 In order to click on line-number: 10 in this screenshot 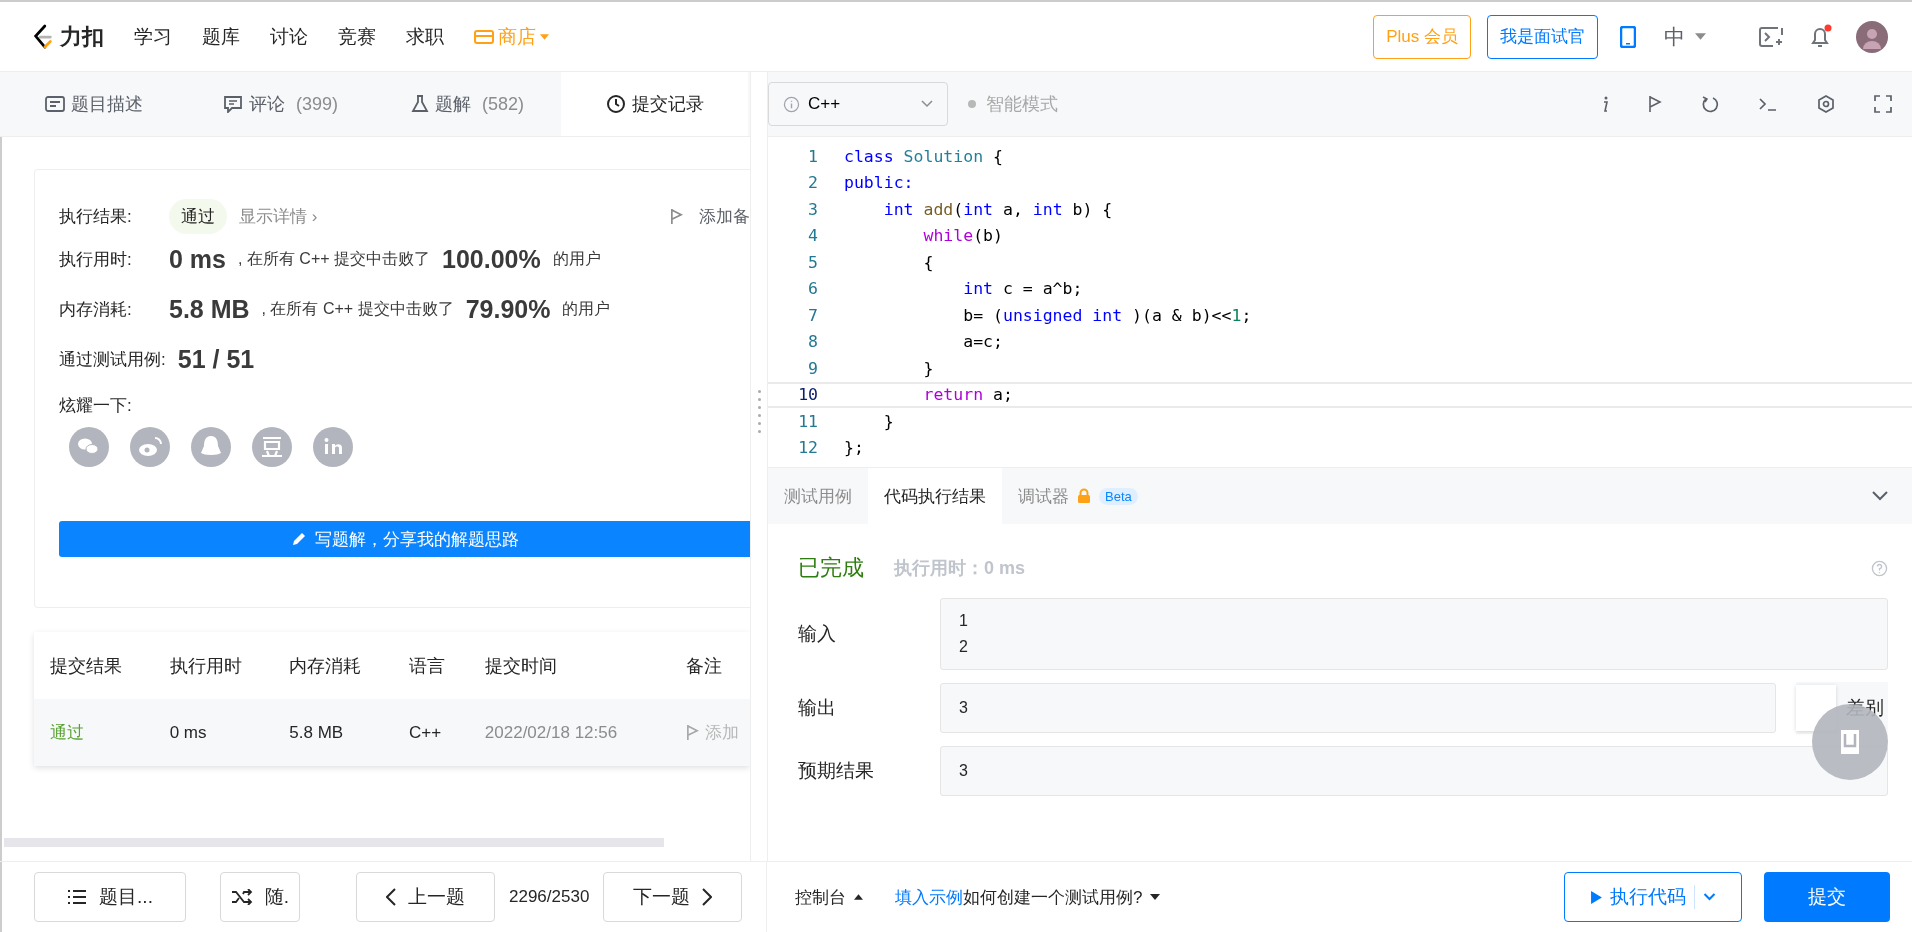, I will do `click(807, 395)`.